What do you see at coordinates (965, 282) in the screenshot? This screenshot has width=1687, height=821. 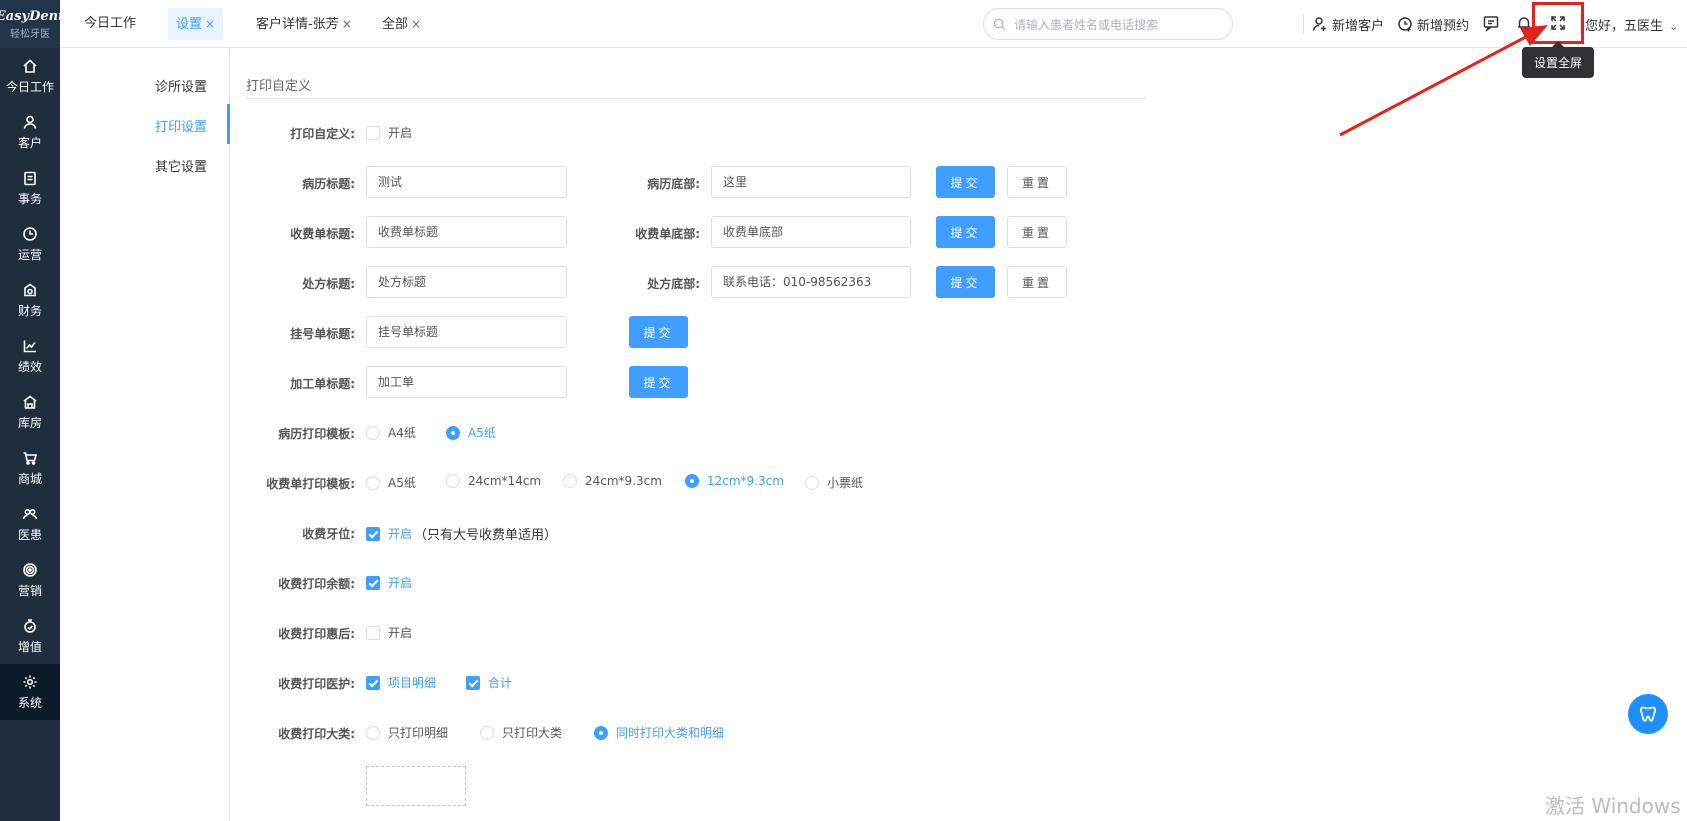 I see `prescription-submit-button: 提交` at bounding box center [965, 282].